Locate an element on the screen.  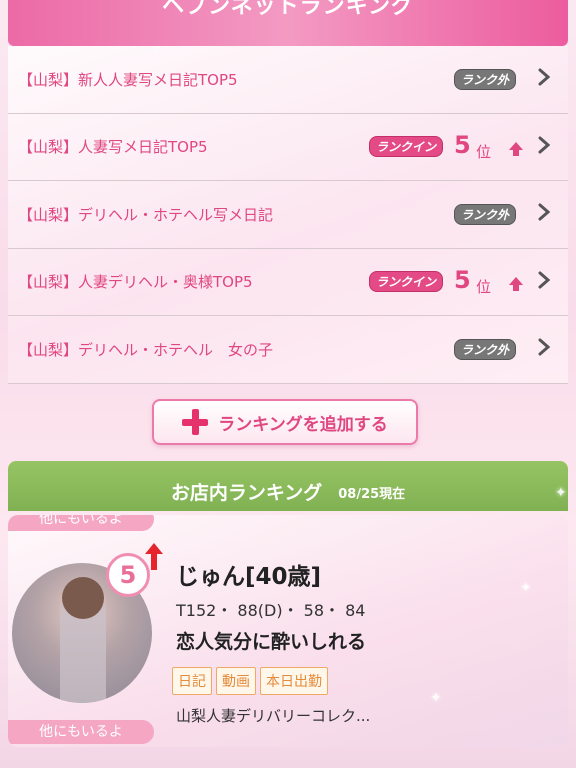
photo-hair is located at coordinates (83, 598).